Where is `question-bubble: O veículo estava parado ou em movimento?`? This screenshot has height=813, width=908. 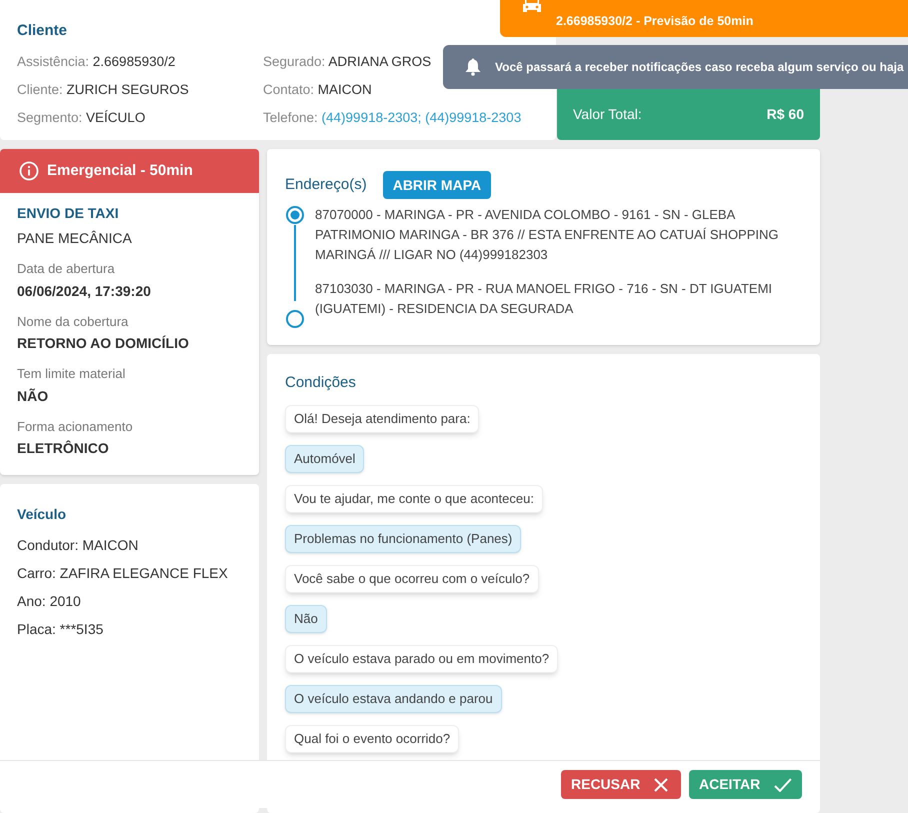 question-bubble: O veículo estava parado ou em movimento? is located at coordinates (421, 658).